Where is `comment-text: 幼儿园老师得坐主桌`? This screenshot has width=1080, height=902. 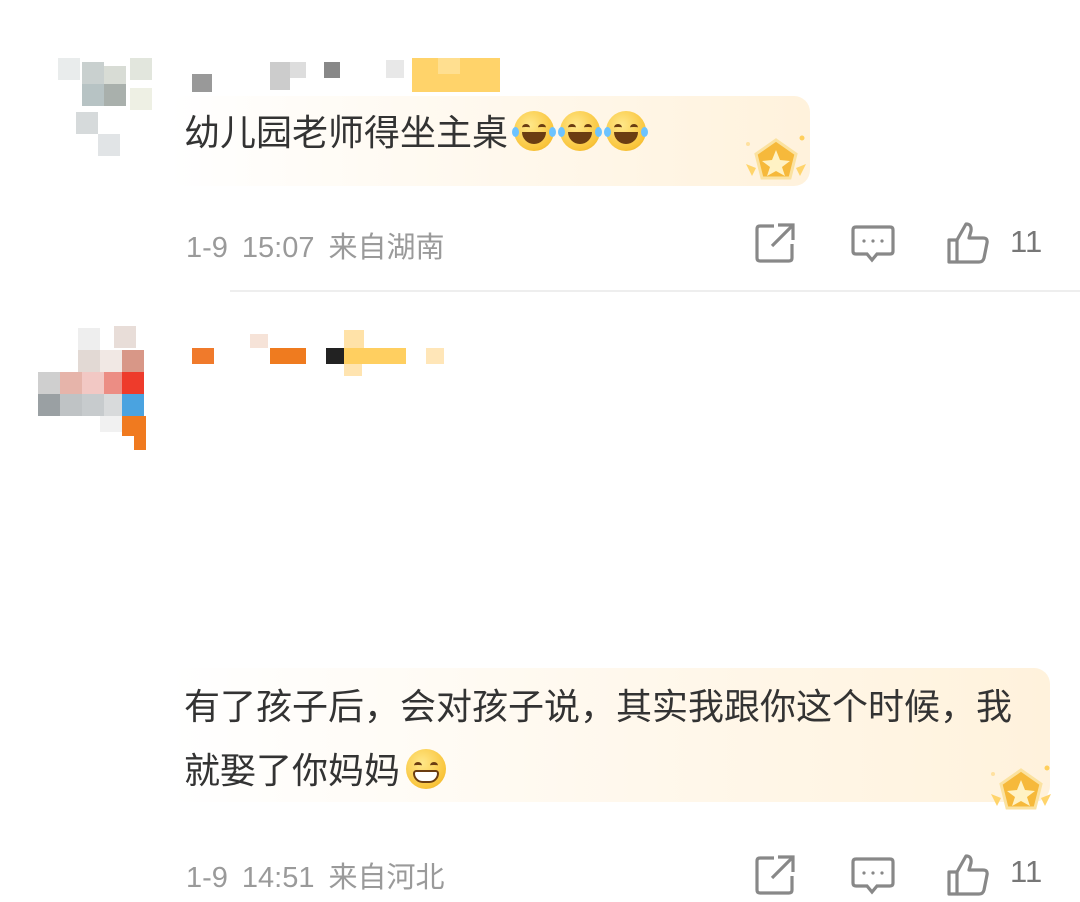 comment-text: 幼儿园老师得坐主桌 is located at coordinates (464, 134).